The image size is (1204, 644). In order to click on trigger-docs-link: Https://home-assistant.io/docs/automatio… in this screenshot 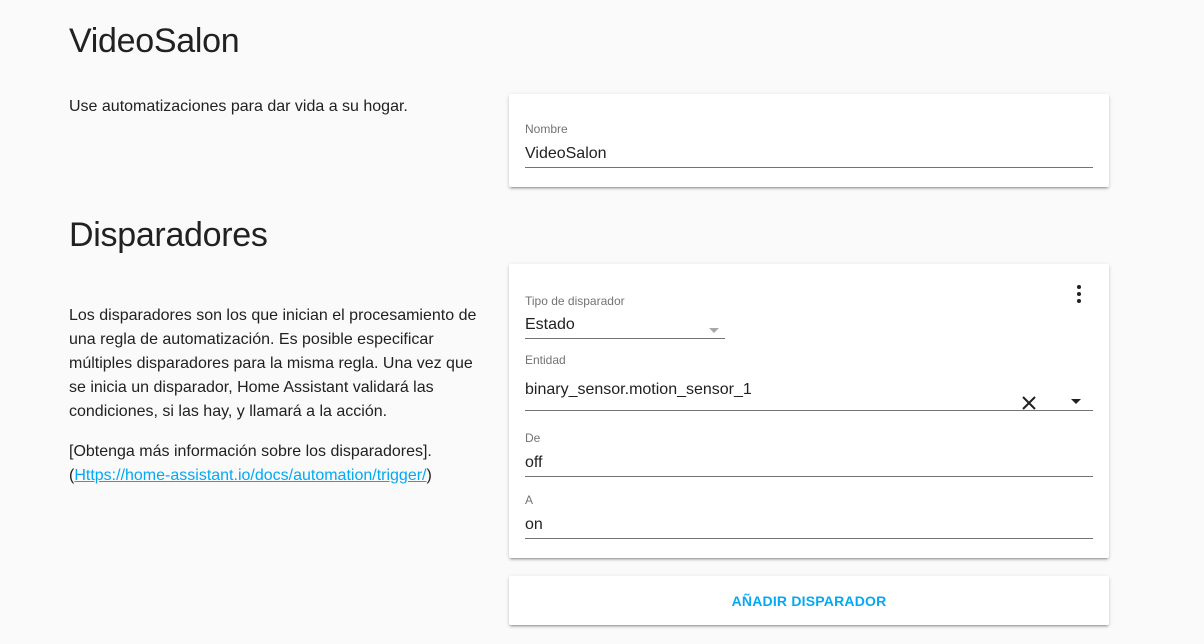, I will do `click(250, 475)`.